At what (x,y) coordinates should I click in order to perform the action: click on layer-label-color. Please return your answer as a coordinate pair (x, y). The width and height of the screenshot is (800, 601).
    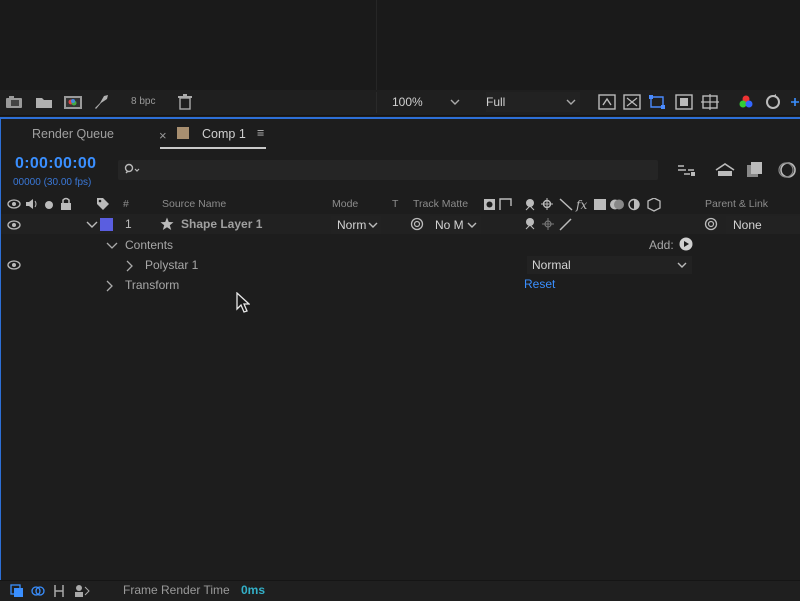
    Looking at the image, I should click on (106, 224).